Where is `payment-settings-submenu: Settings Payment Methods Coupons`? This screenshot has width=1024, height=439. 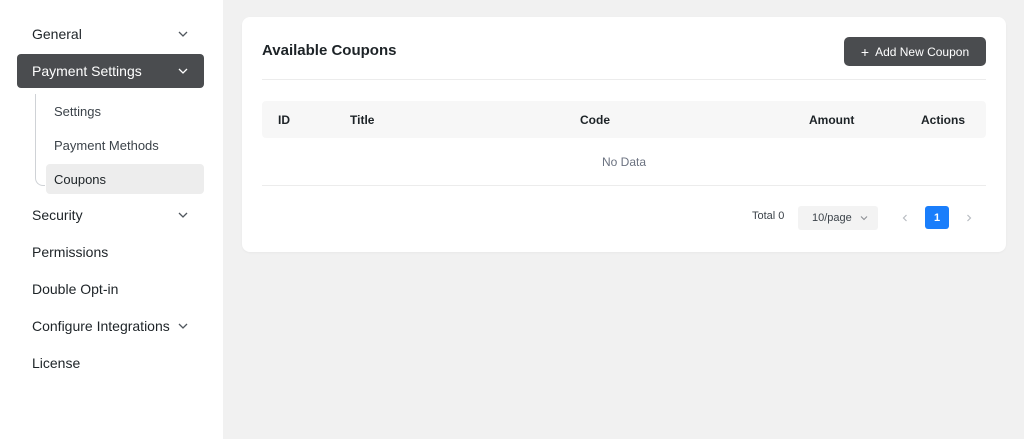
payment-settings-submenu: Settings Payment Methods Coupons is located at coordinates (119, 144).